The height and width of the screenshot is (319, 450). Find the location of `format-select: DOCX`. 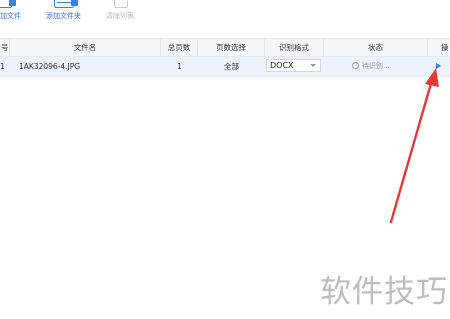

format-select: DOCX is located at coordinates (293, 65).